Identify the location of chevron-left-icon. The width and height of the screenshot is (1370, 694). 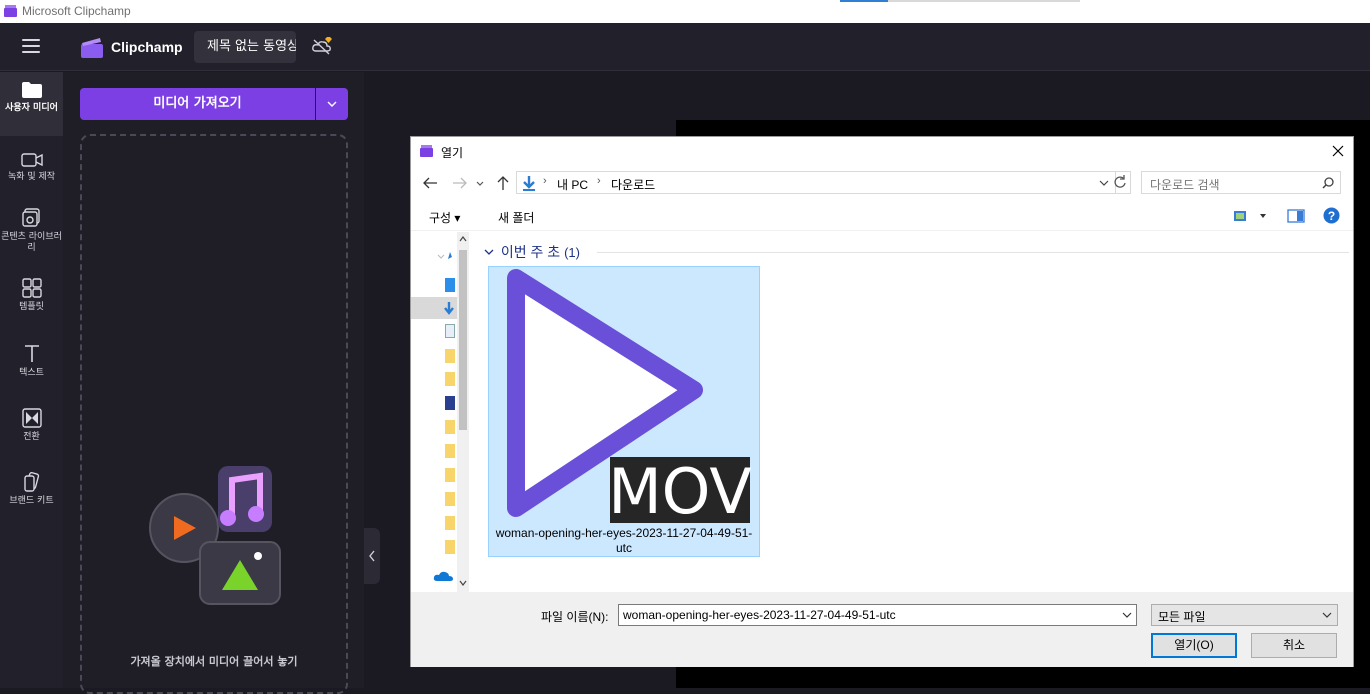
(372, 556).